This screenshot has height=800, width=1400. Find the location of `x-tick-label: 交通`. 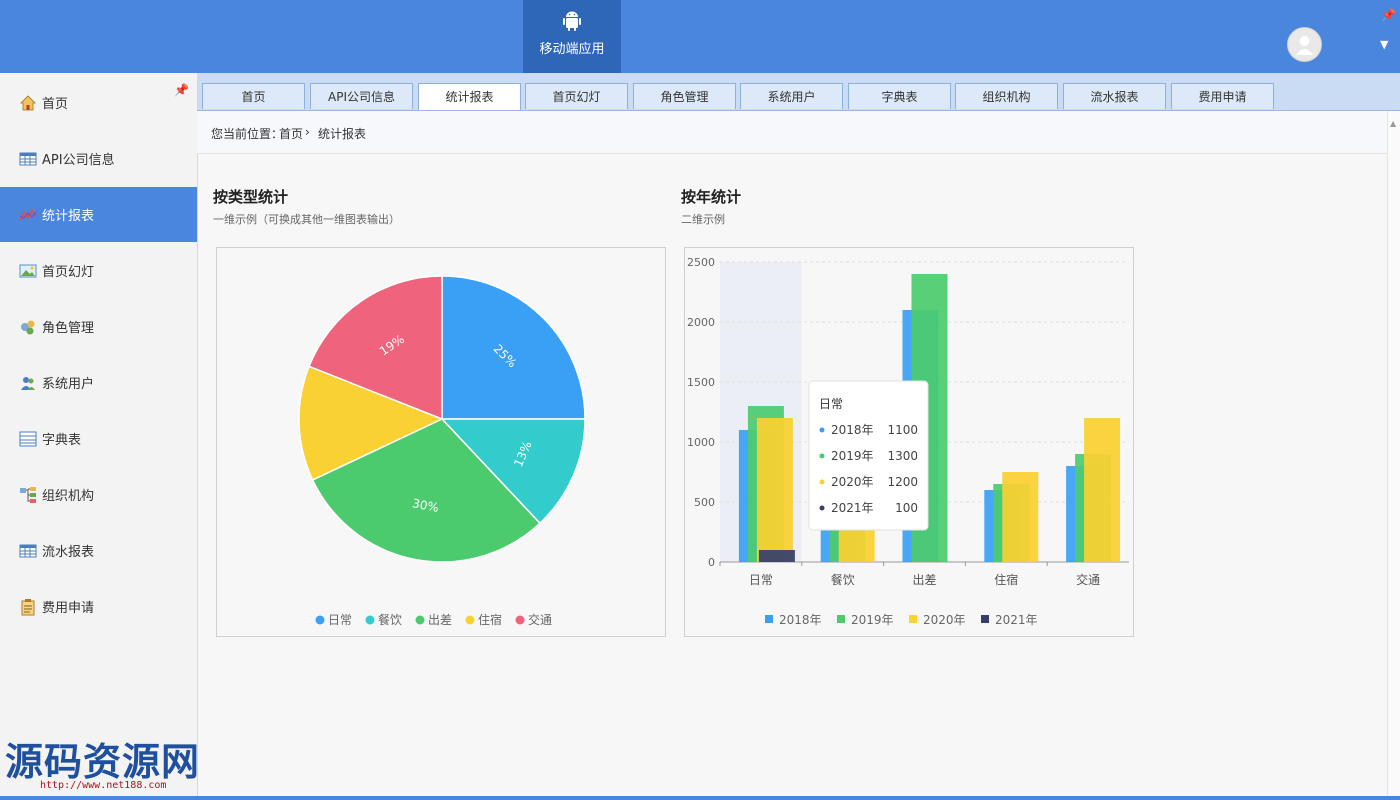

x-tick-label: 交通 is located at coordinates (1088, 579).